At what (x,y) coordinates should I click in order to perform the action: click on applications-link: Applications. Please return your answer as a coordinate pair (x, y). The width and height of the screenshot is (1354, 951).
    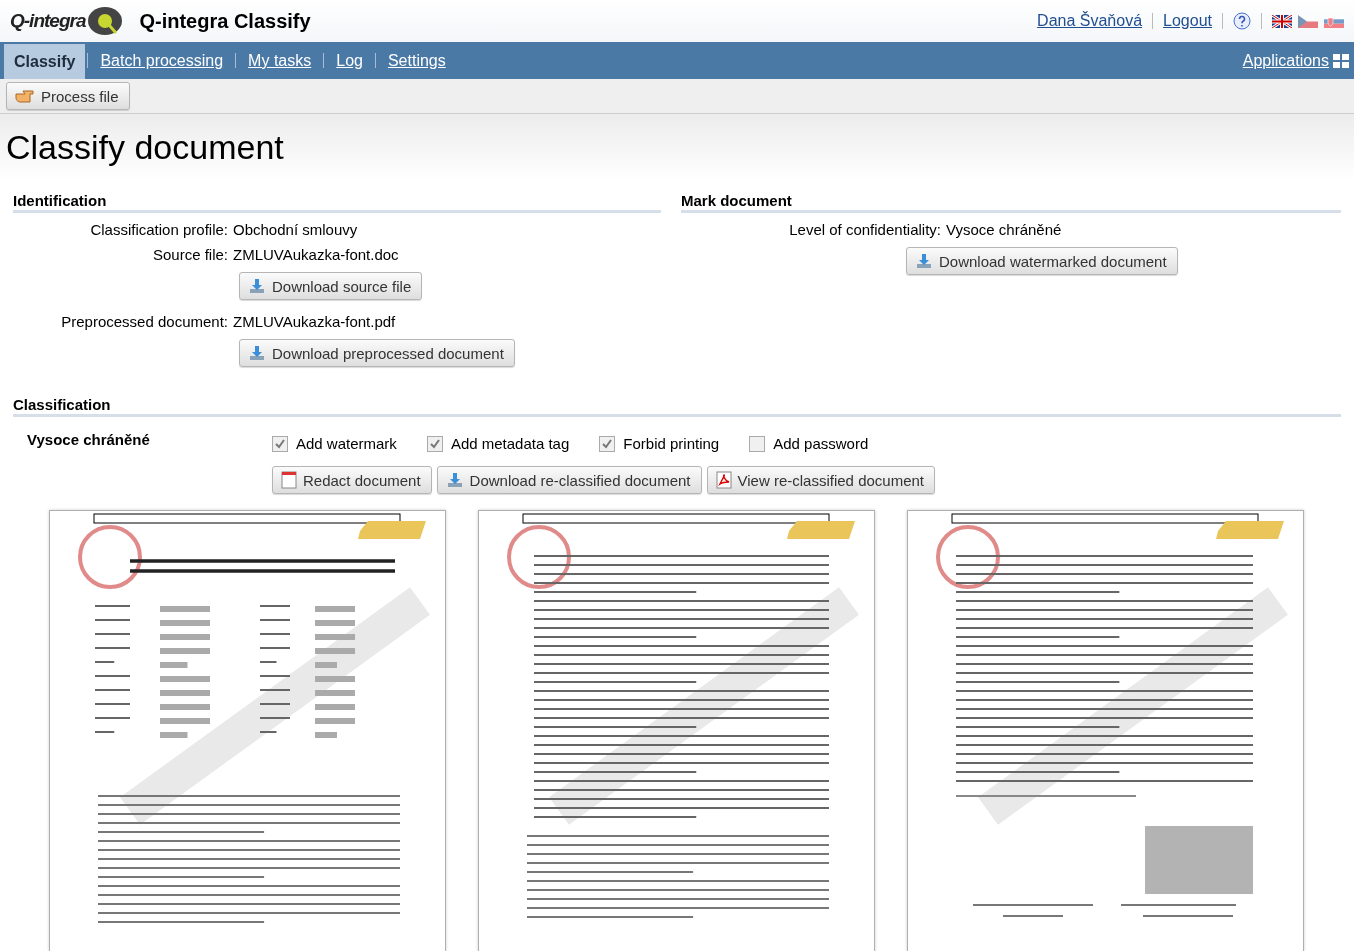
    Looking at the image, I should click on (1296, 60).